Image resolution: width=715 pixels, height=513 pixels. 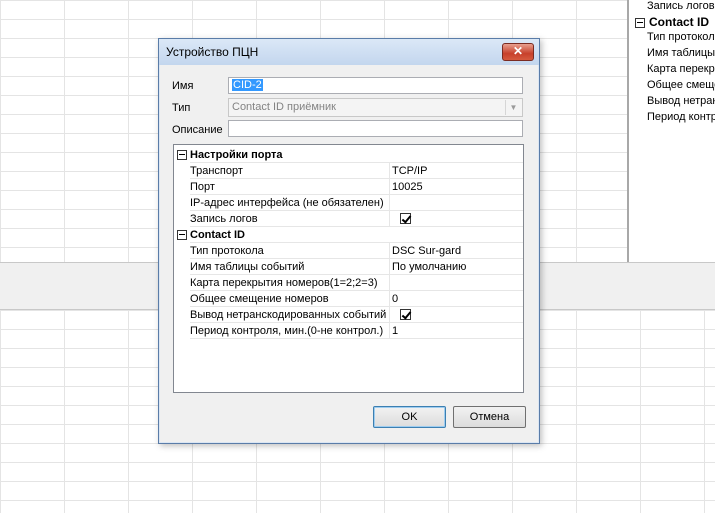 What do you see at coordinates (284, 107) in the screenshot?
I see `type-select-value: Contact ID приёмник` at bounding box center [284, 107].